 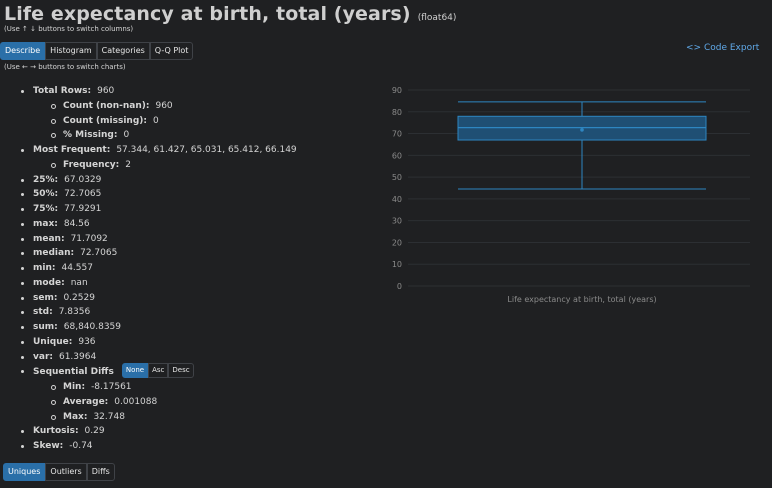 I want to click on stat-min: min: 44.557, so click(x=159, y=268).